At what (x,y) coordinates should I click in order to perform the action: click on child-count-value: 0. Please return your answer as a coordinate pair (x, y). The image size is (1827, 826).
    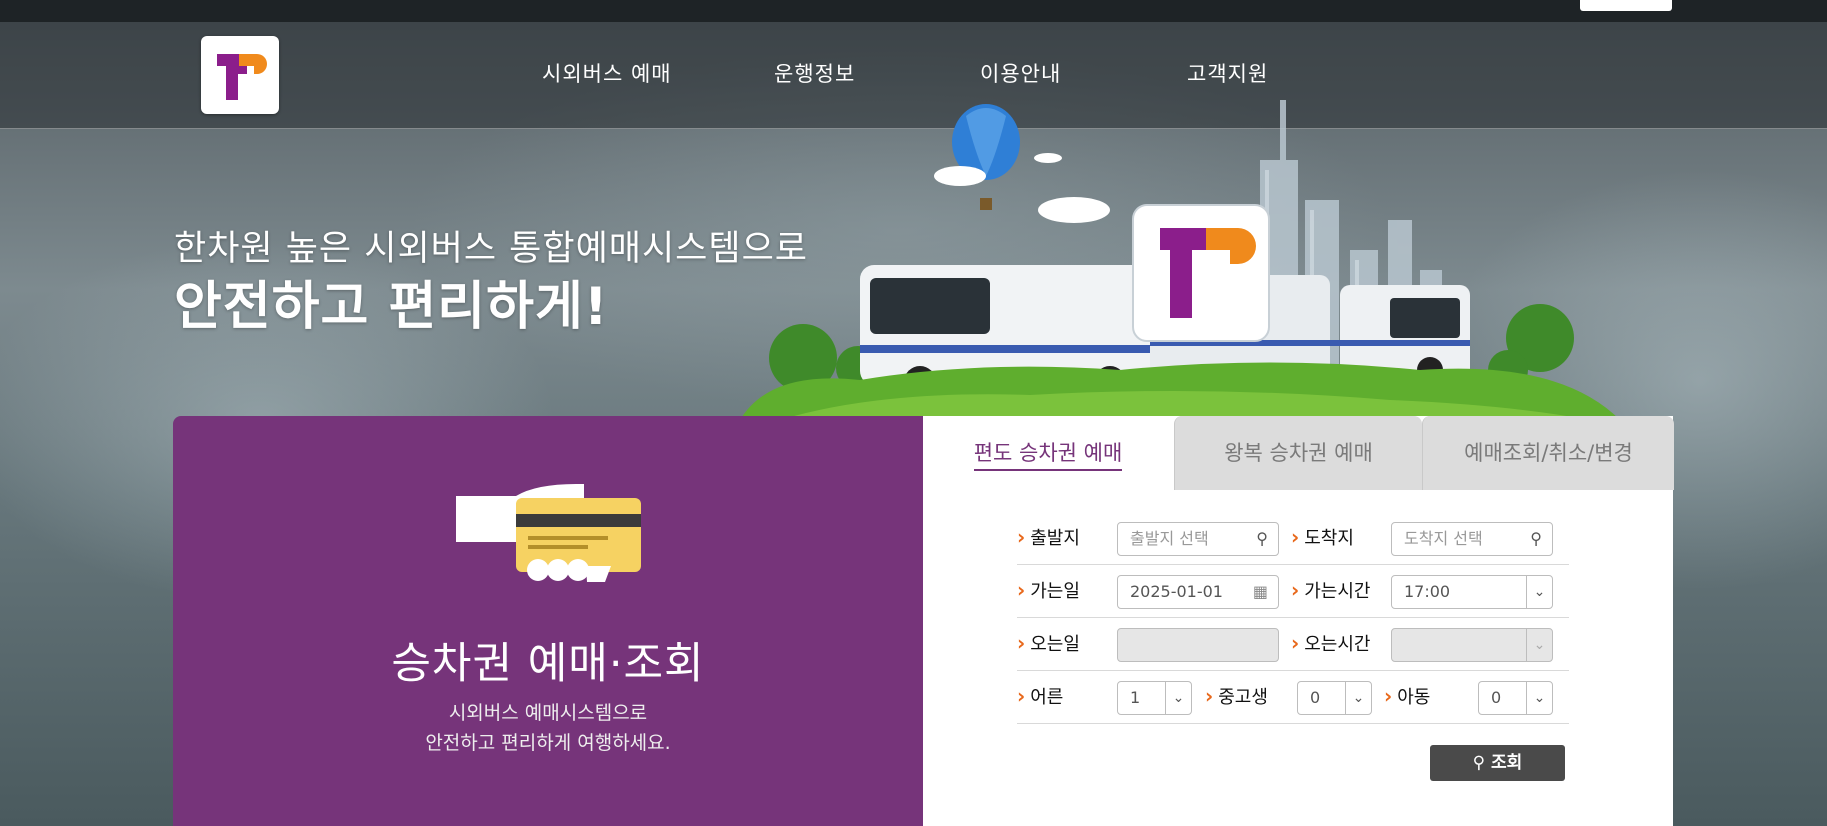
    Looking at the image, I should click on (1496, 697).